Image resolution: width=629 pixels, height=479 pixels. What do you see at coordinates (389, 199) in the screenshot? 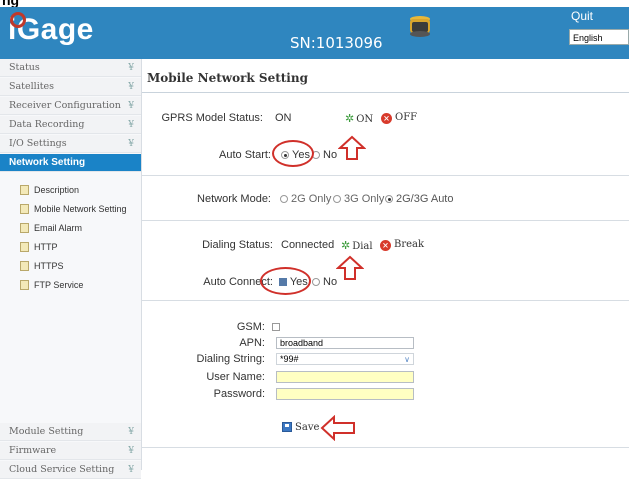
I see `radio-selected-icon` at bounding box center [389, 199].